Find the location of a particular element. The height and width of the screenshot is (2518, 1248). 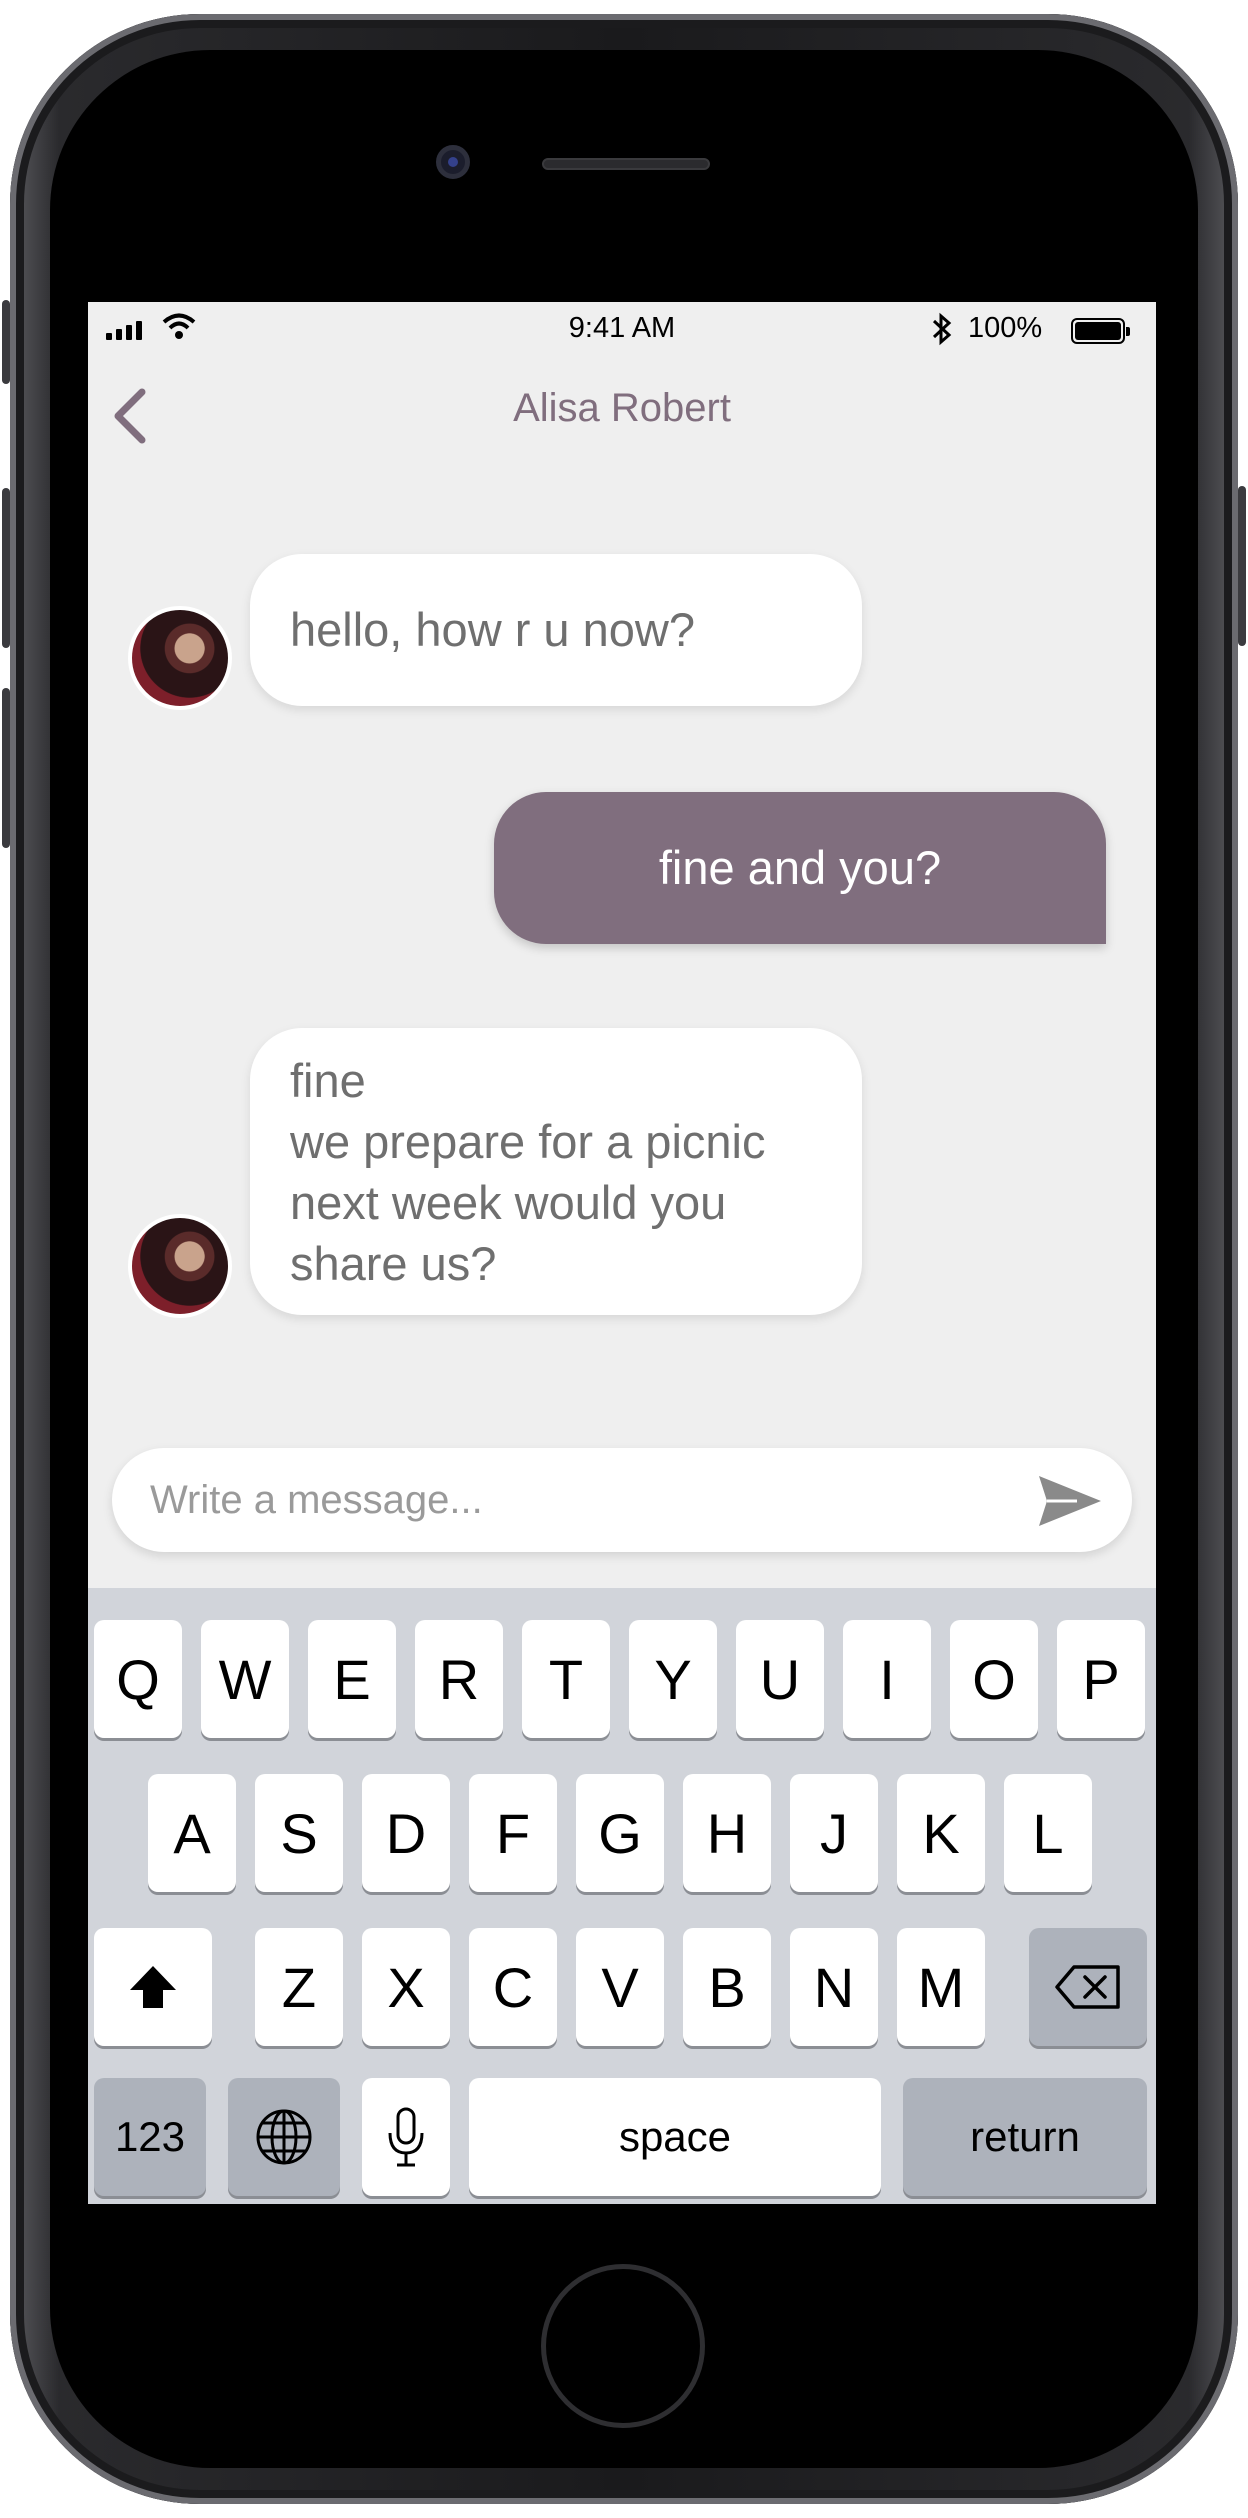

message-line: next week would you is located at coordinates (508, 1202).